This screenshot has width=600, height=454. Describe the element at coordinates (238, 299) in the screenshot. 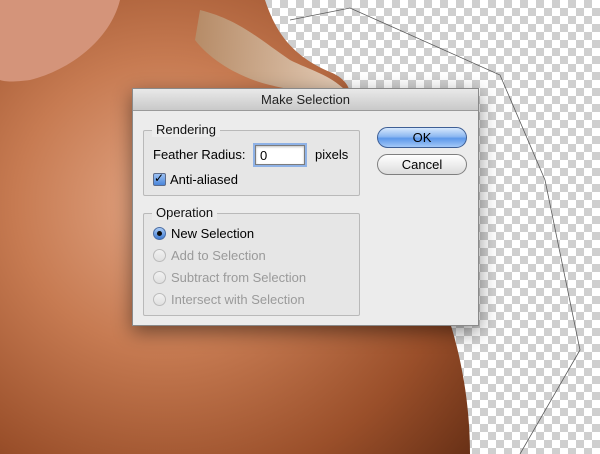

I see `radio-label: Intersect with Selection` at that location.